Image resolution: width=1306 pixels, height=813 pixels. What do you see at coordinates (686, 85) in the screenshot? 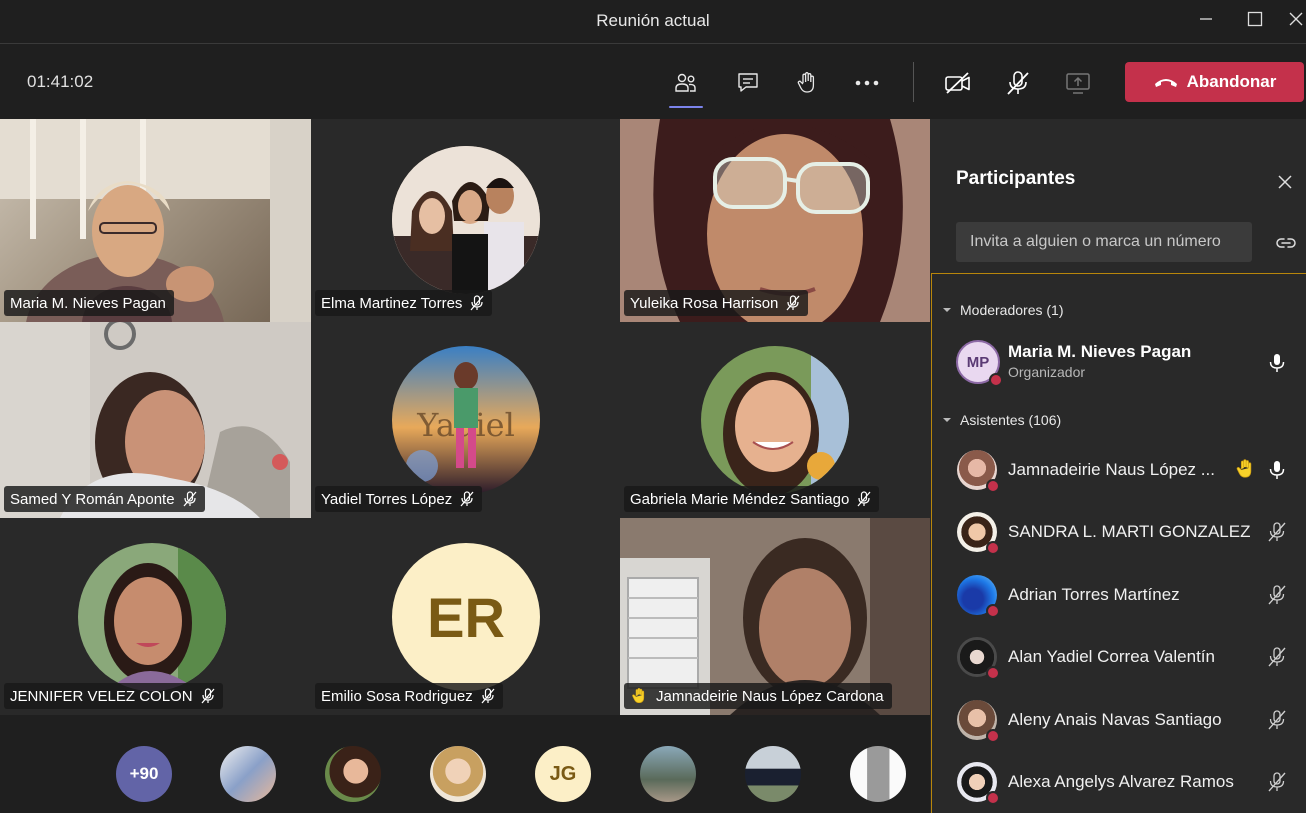
I see `participants-button` at bounding box center [686, 85].